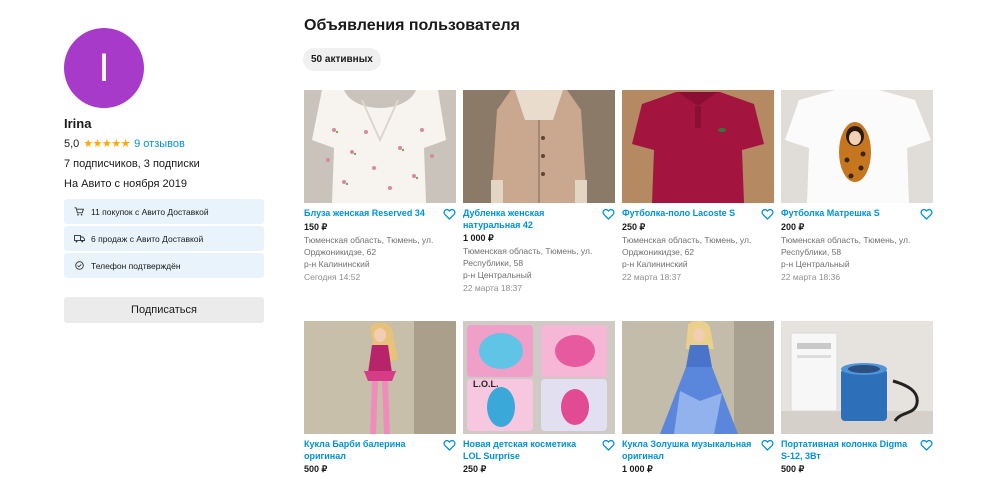  Describe the element at coordinates (529, 450) in the screenshot. I see `listing-title: Новая детская косметика LOL Surprise` at that location.